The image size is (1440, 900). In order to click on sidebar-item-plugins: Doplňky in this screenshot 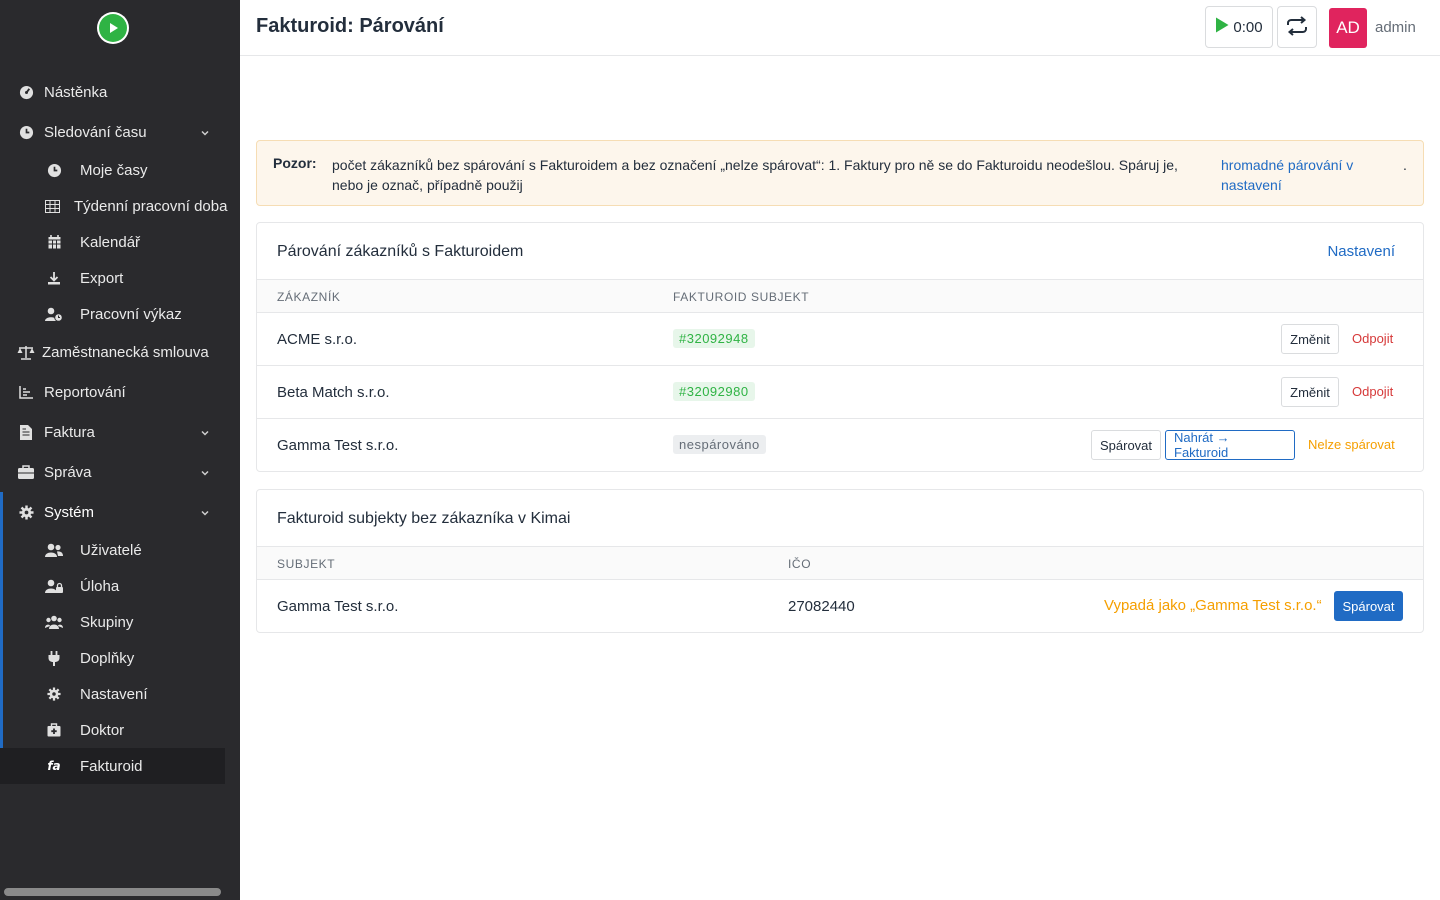, I will do `click(112, 658)`.